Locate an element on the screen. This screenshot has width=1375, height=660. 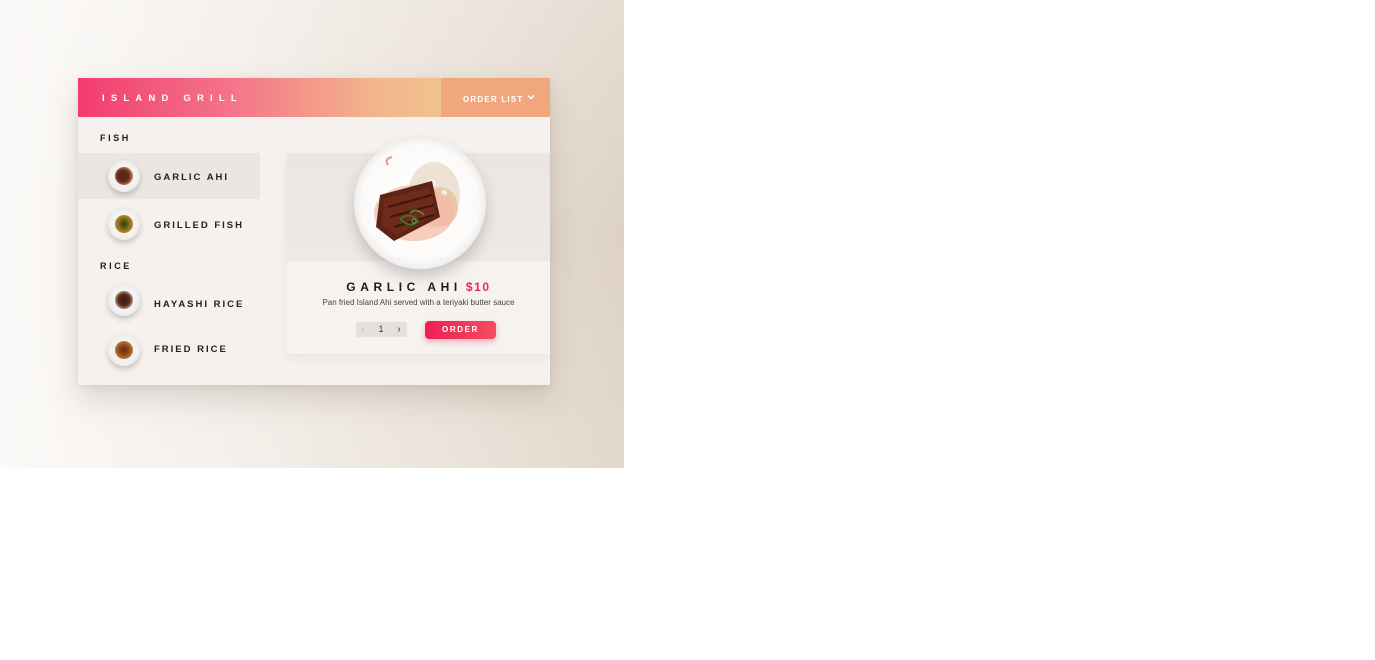
quantity-value: 1 is located at coordinates (381, 329).